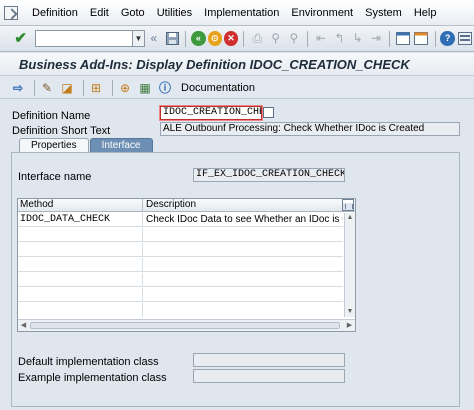 The width and height of the screenshot is (474, 410). I want to click on menu-utilities: Utilities, so click(174, 13).